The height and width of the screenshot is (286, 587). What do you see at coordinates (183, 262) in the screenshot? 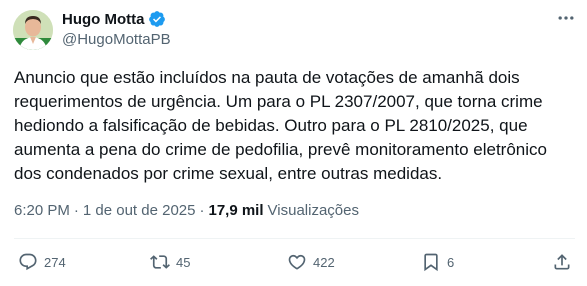
I see `repost-count: 45` at bounding box center [183, 262].